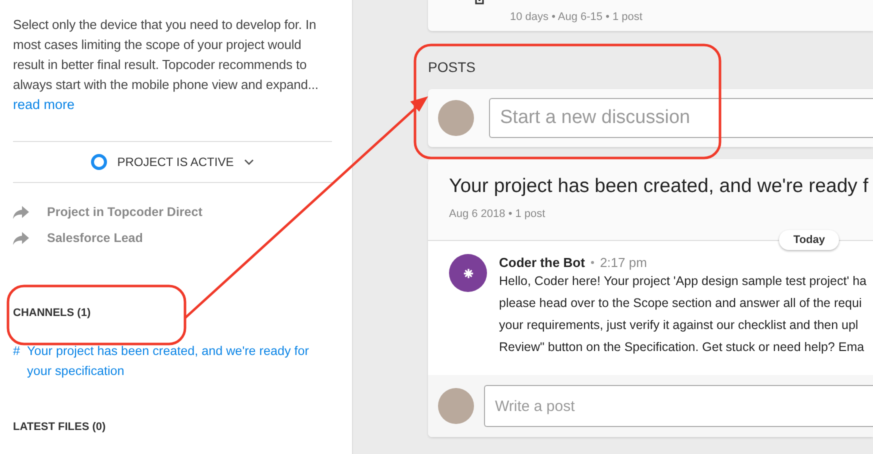 Image resolution: width=873 pixels, height=454 pixels. Describe the element at coordinates (542, 262) in the screenshot. I see `author-name: Coder the Bot` at that location.